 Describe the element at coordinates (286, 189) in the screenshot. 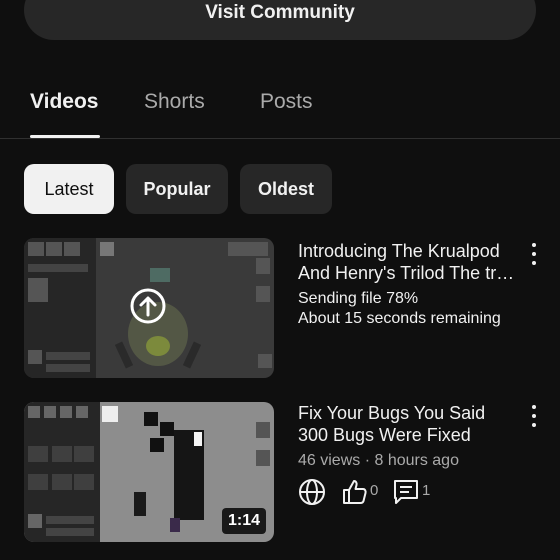

I see `filter-oldest-chip: Oldest` at that location.